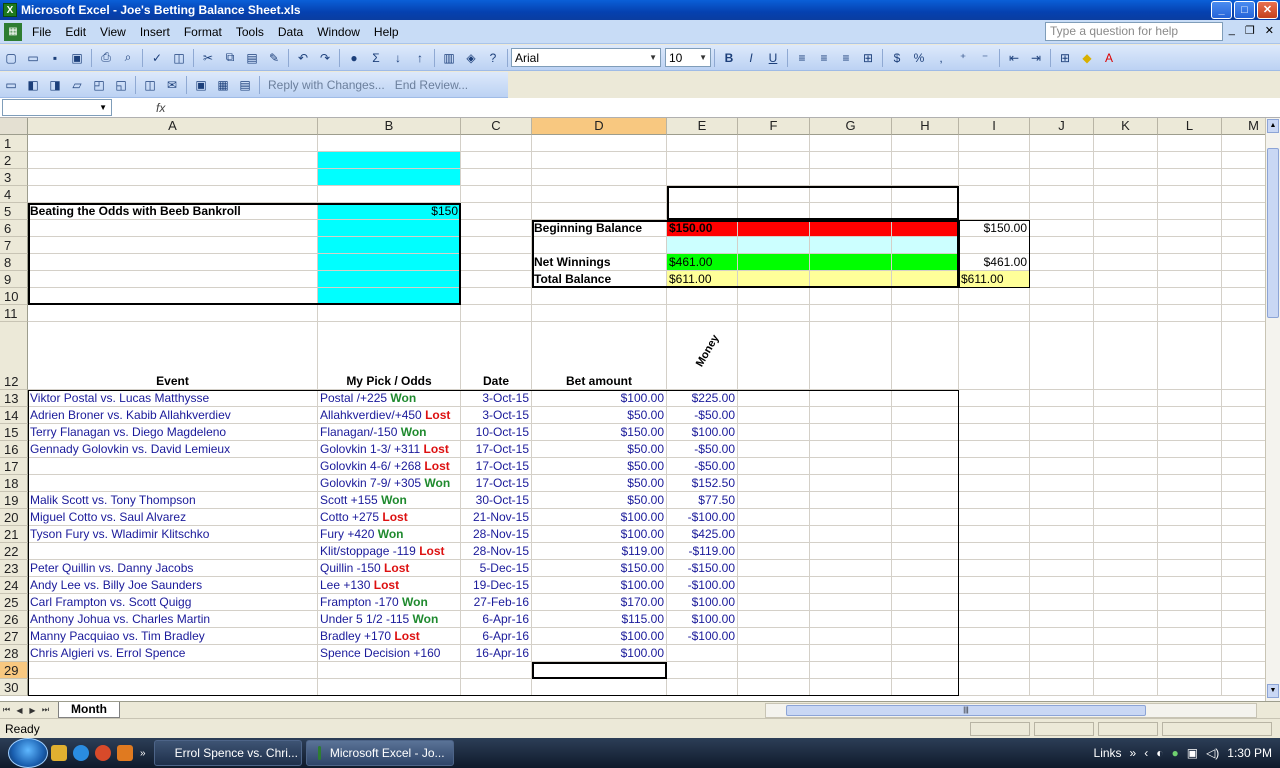 The image size is (1280, 768). I want to click on horizontal-scroll-thumb: |||, so click(966, 710).